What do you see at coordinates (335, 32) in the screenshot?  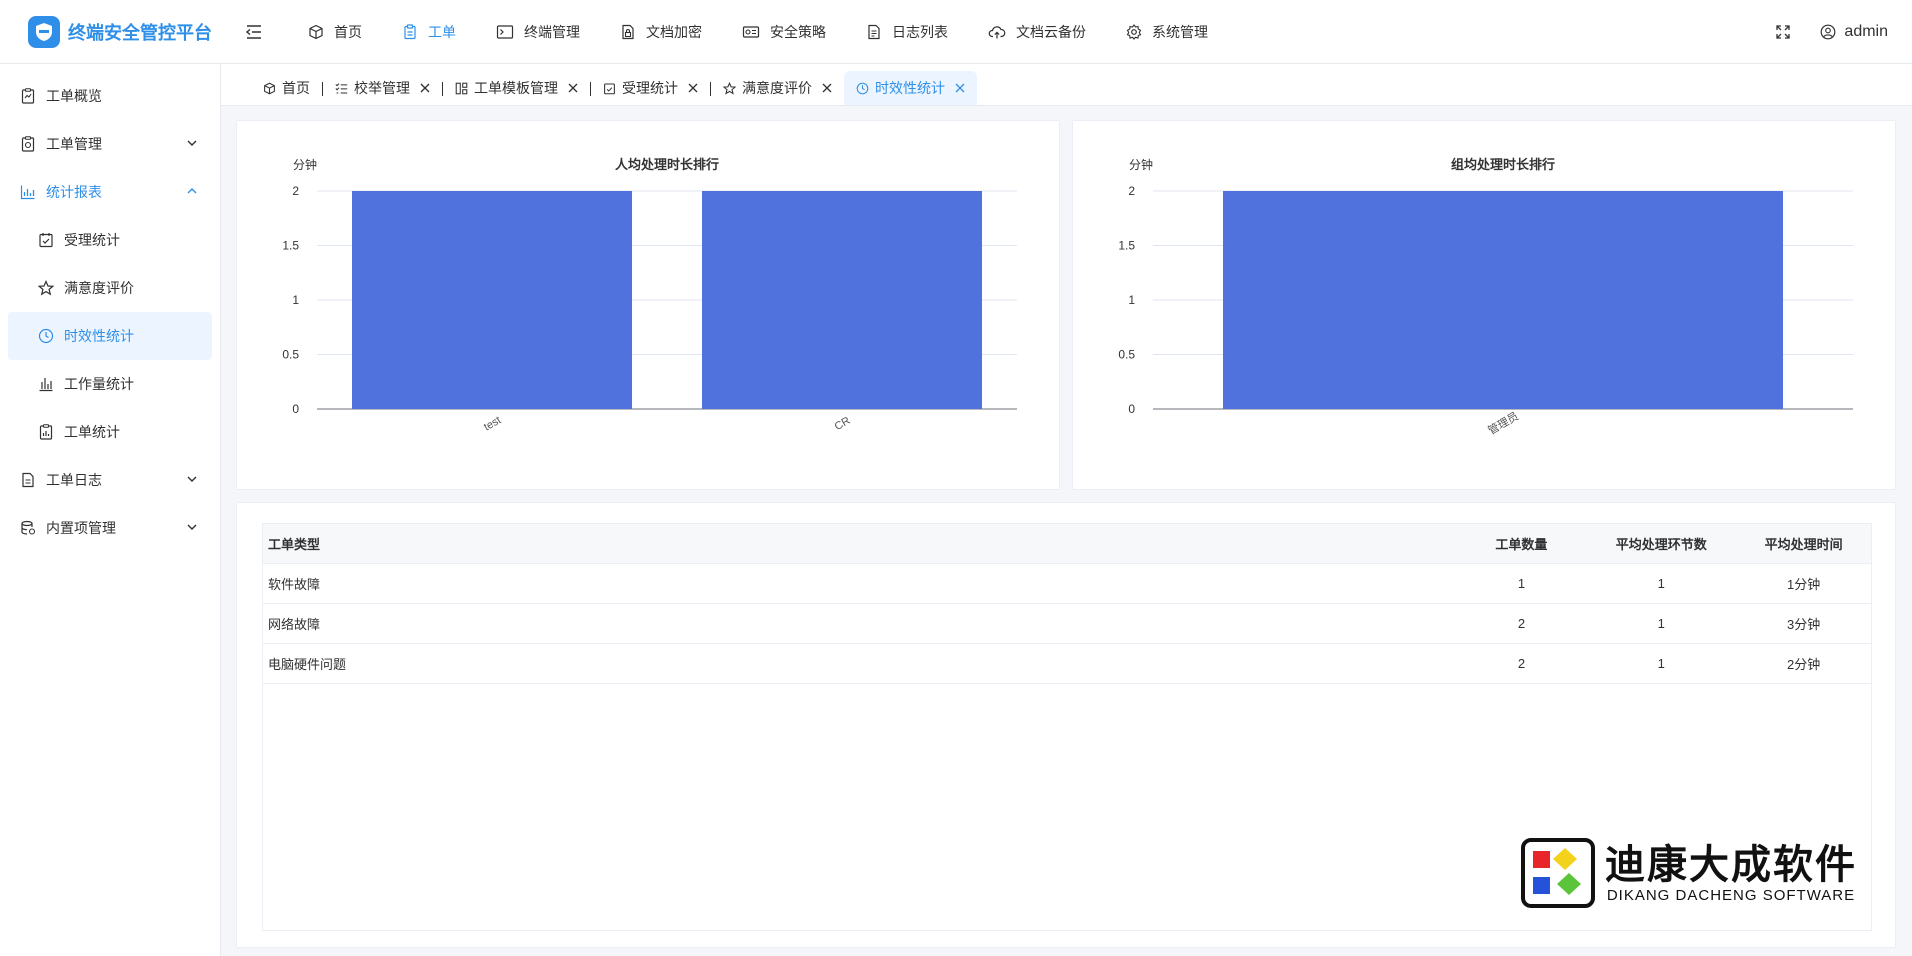 I see `topnav-home: 首页` at bounding box center [335, 32].